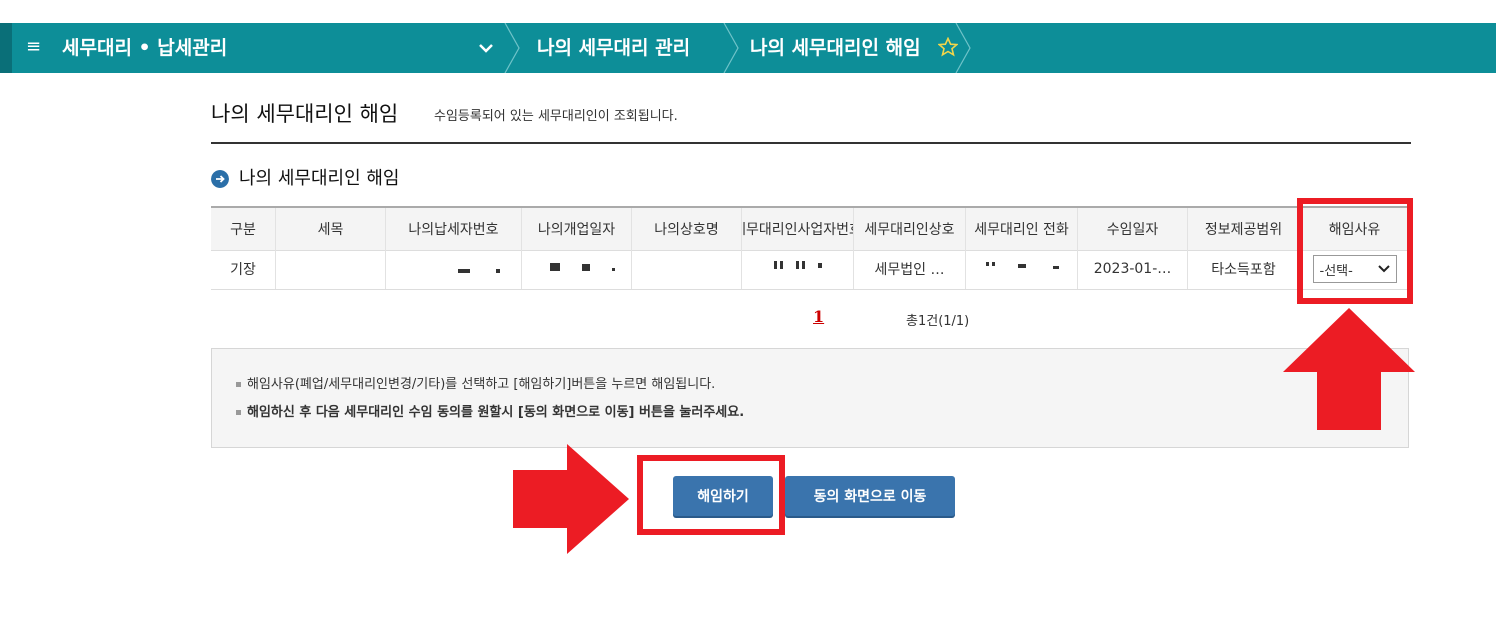 Image resolution: width=1496 pixels, height=626 pixels. Describe the element at coordinates (1355, 251) in the screenshot. I see `highlight-box-reason` at that location.